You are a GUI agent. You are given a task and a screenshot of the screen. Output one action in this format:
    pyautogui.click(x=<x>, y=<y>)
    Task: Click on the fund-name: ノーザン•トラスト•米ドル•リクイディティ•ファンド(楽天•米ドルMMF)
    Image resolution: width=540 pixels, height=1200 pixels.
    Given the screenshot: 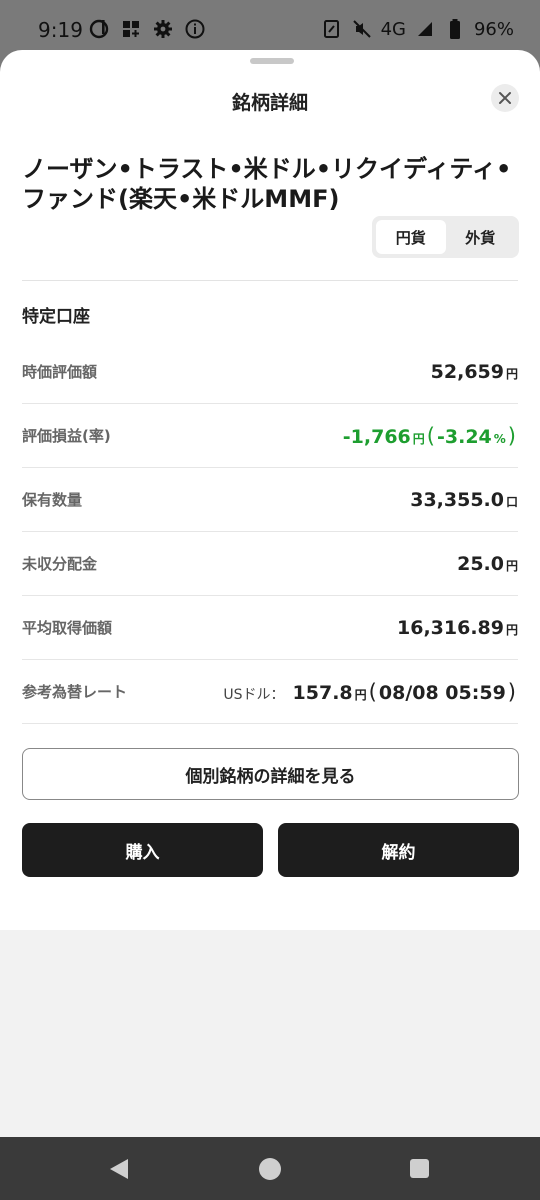 What is the action you would take?
    pyautogui.click(x=267, y=184)
    